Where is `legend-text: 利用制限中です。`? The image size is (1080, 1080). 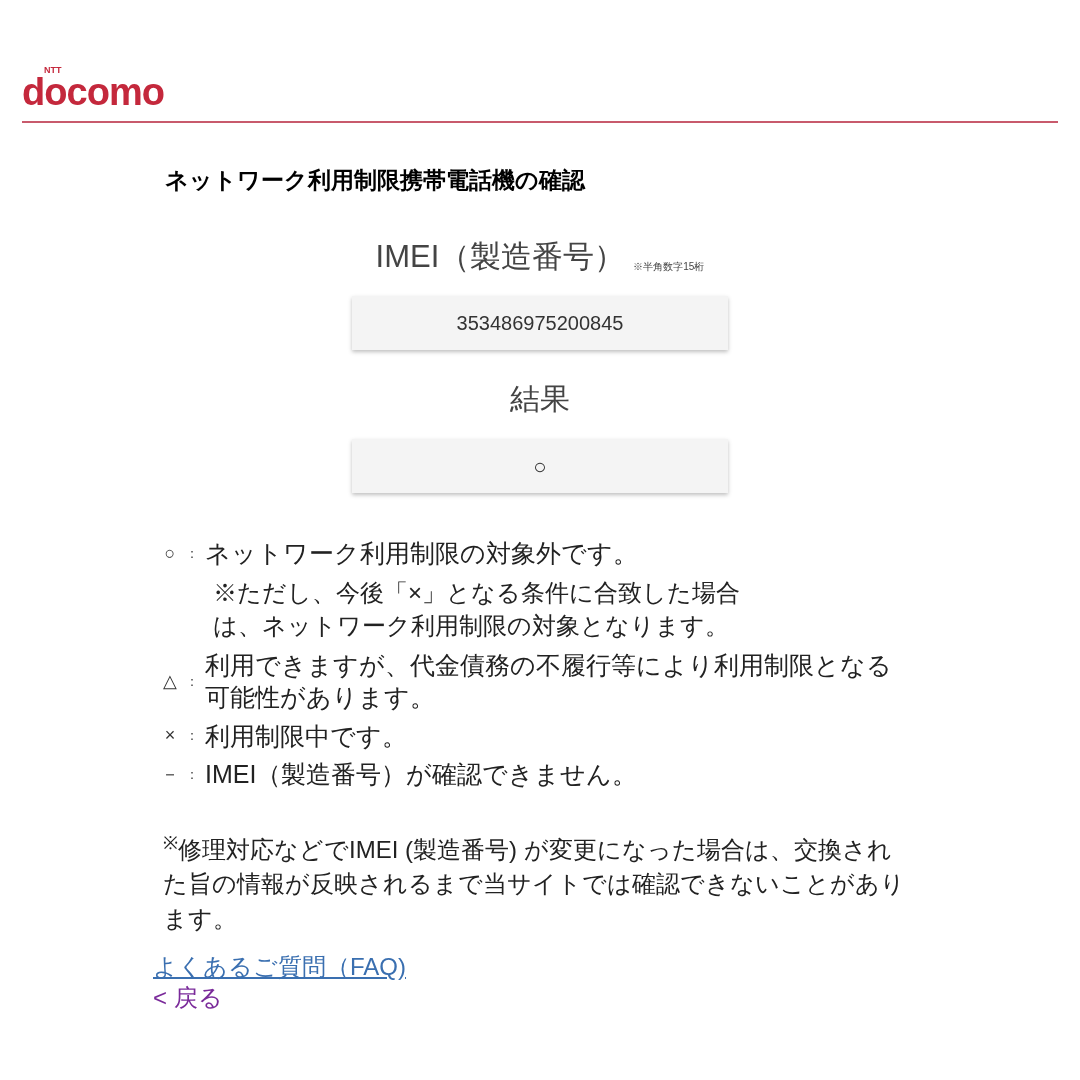
legend-text: 利用制限中です。 is located at coordinates (306, 736).